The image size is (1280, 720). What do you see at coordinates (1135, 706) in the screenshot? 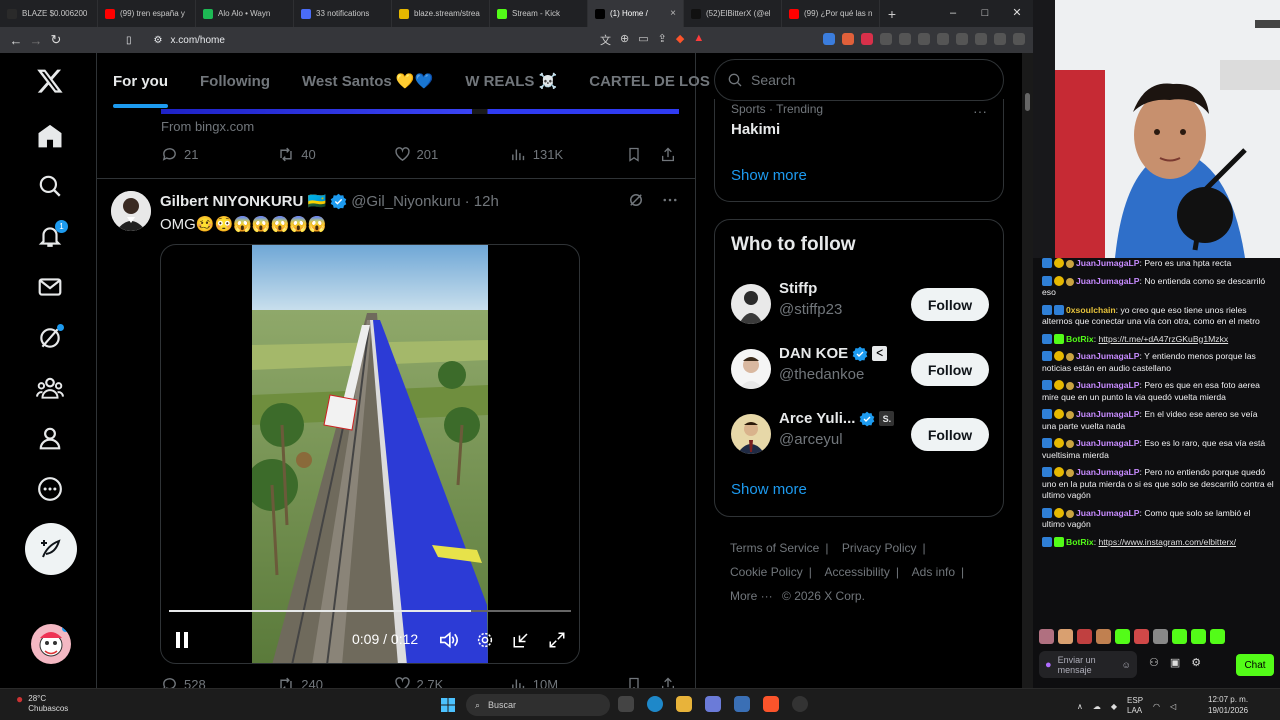
I see `language-indicator: ESP LAA` at bounding box center [1135, 706].